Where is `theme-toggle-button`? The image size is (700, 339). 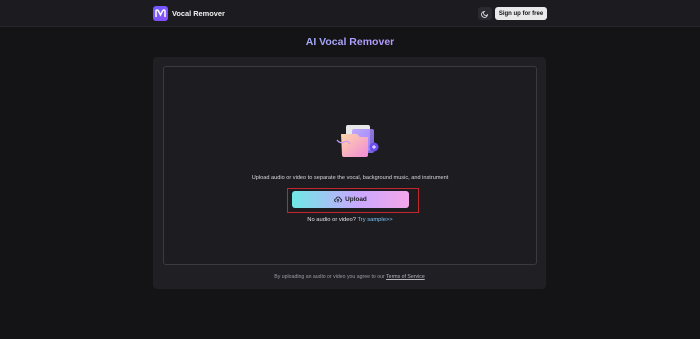
theme-toggle-button is located at coordinates (485, 13).